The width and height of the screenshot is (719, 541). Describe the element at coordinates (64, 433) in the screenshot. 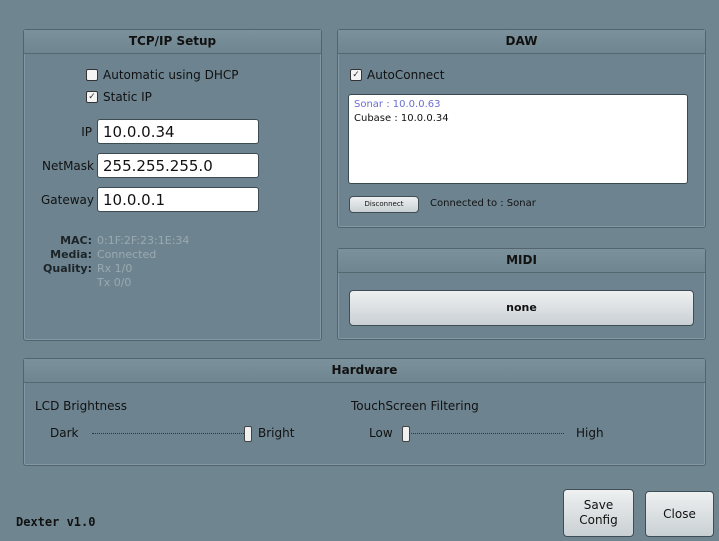

I see `lcd-min-label: Dark` at that location.